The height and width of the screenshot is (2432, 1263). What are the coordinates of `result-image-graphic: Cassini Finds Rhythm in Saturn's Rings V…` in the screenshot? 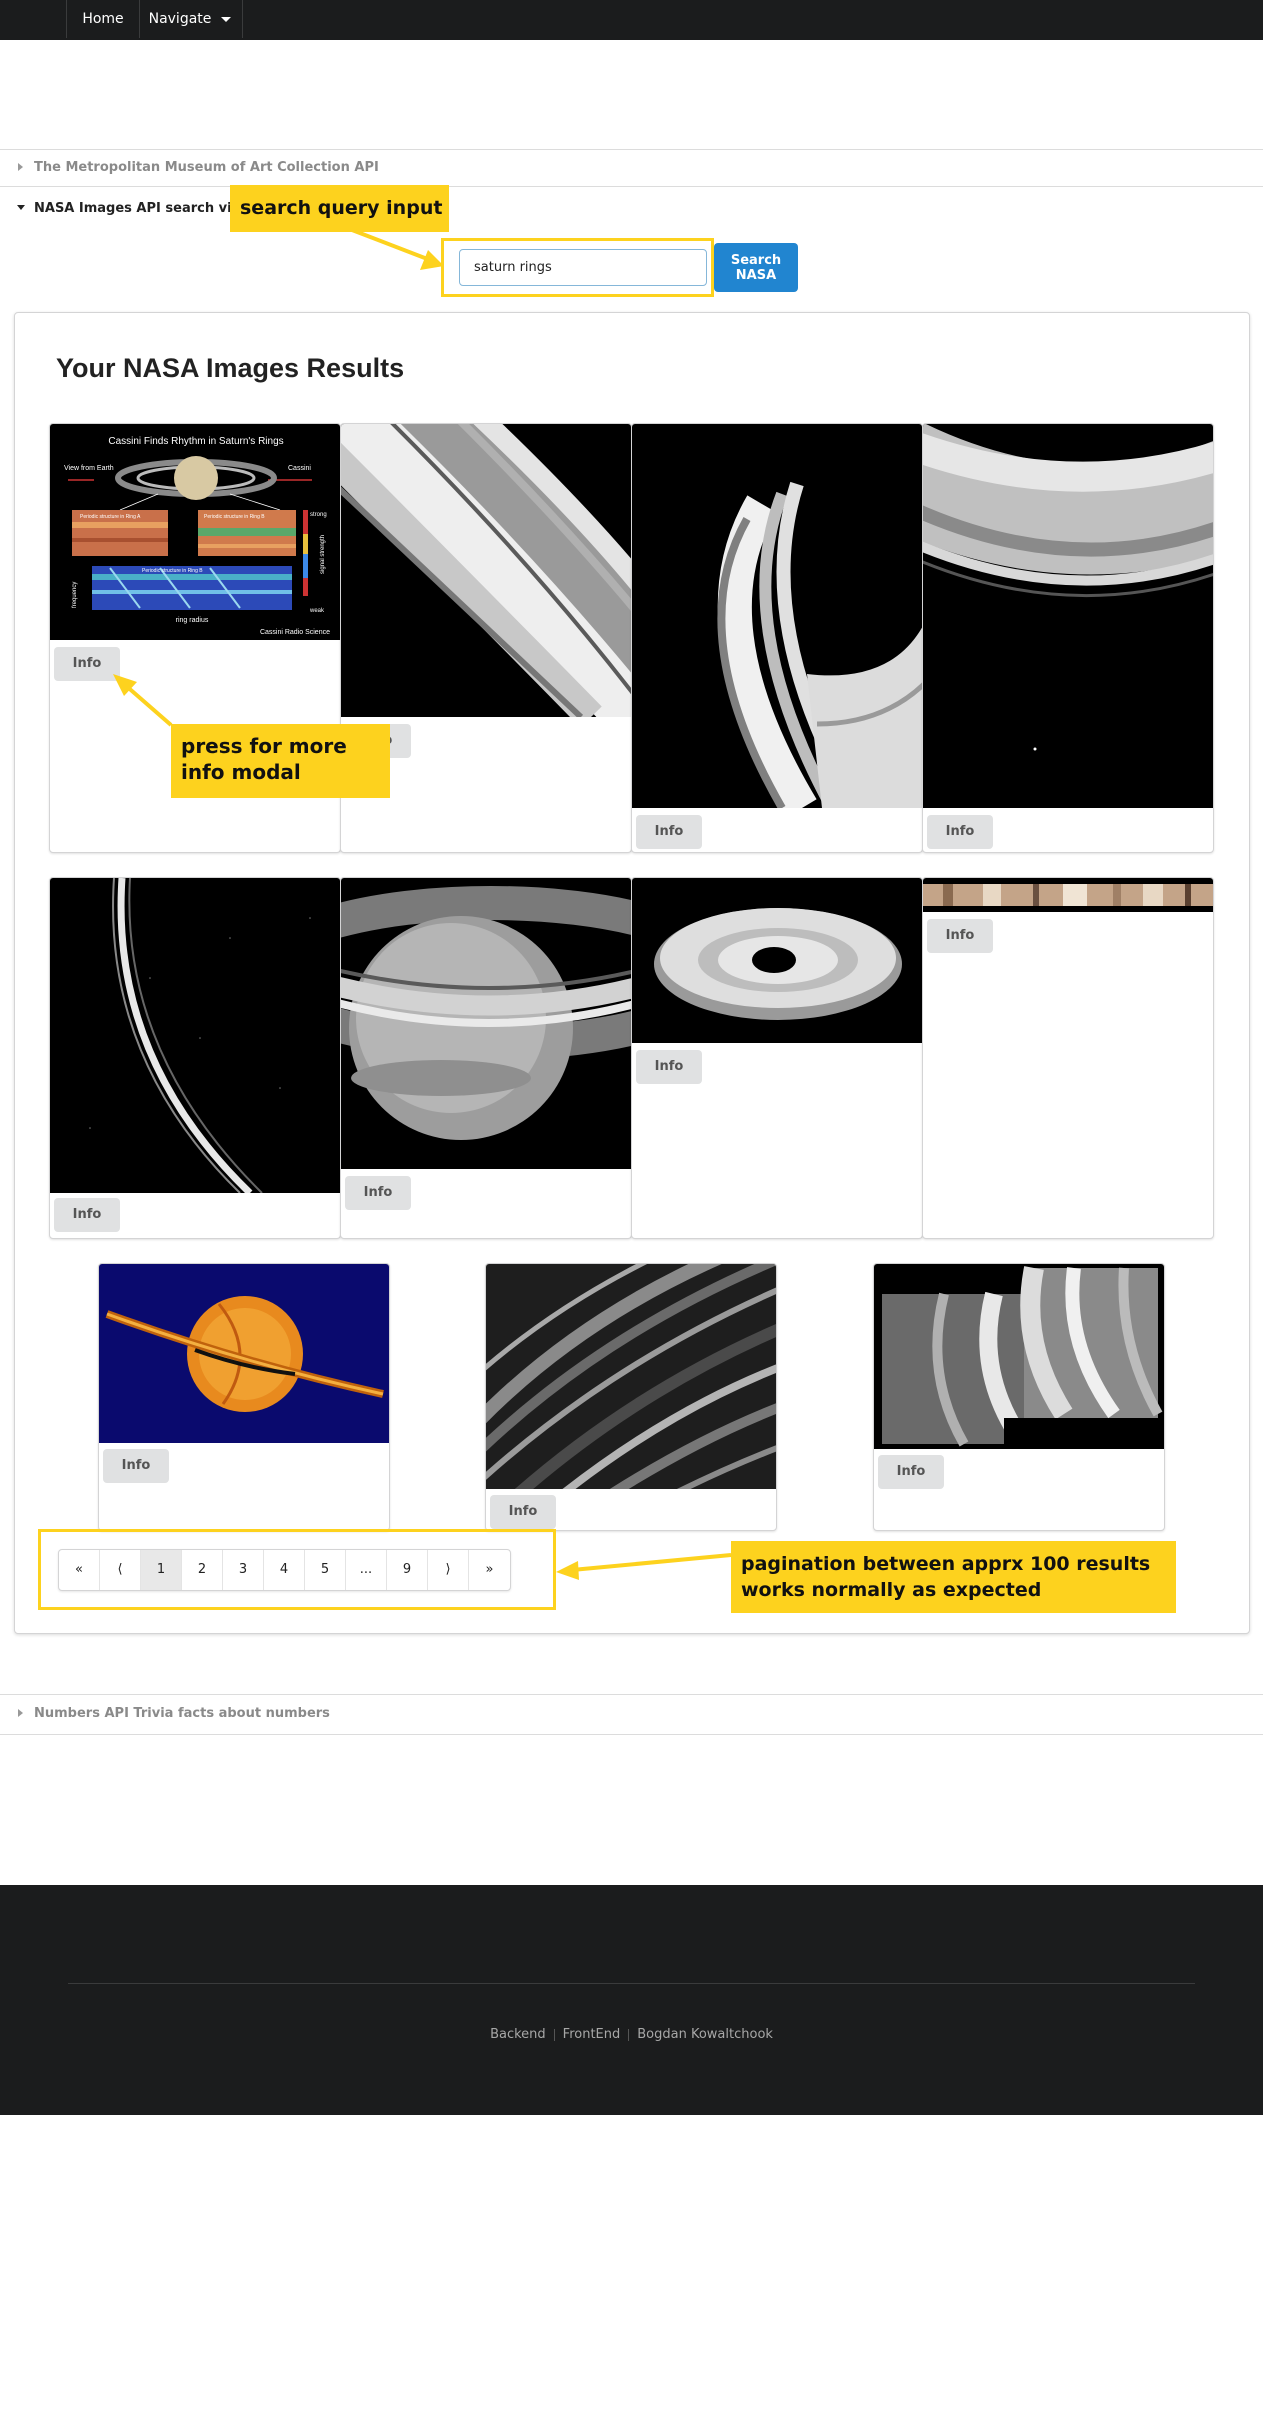 It's located at (195, 532).